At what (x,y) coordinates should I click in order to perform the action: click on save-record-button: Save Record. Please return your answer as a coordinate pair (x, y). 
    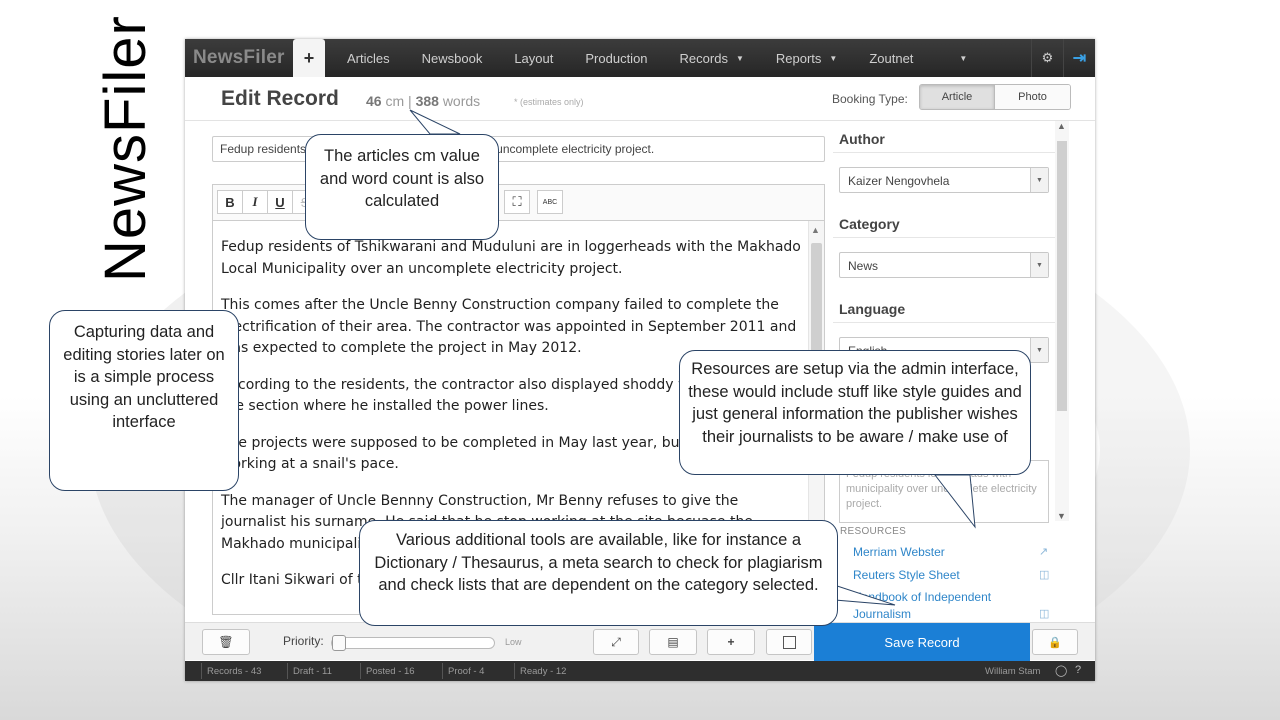
    Looking at the image, I should click on (922, 642).